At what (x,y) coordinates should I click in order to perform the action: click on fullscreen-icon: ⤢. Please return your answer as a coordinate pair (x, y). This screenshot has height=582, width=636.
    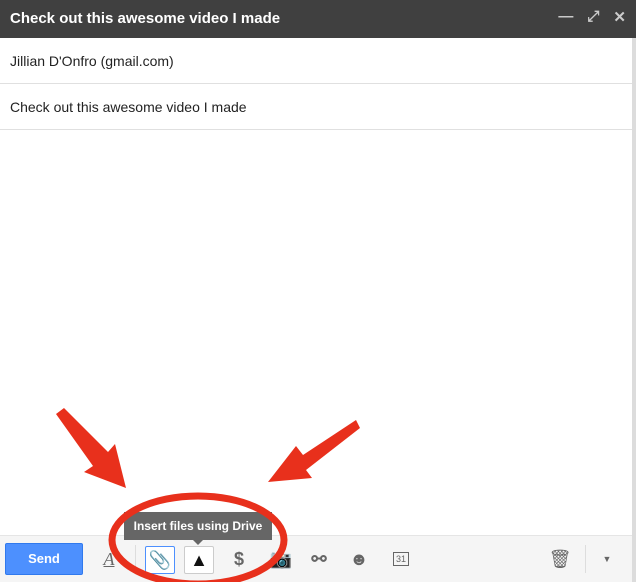
    Looking at the image, I should click on (593, 17).